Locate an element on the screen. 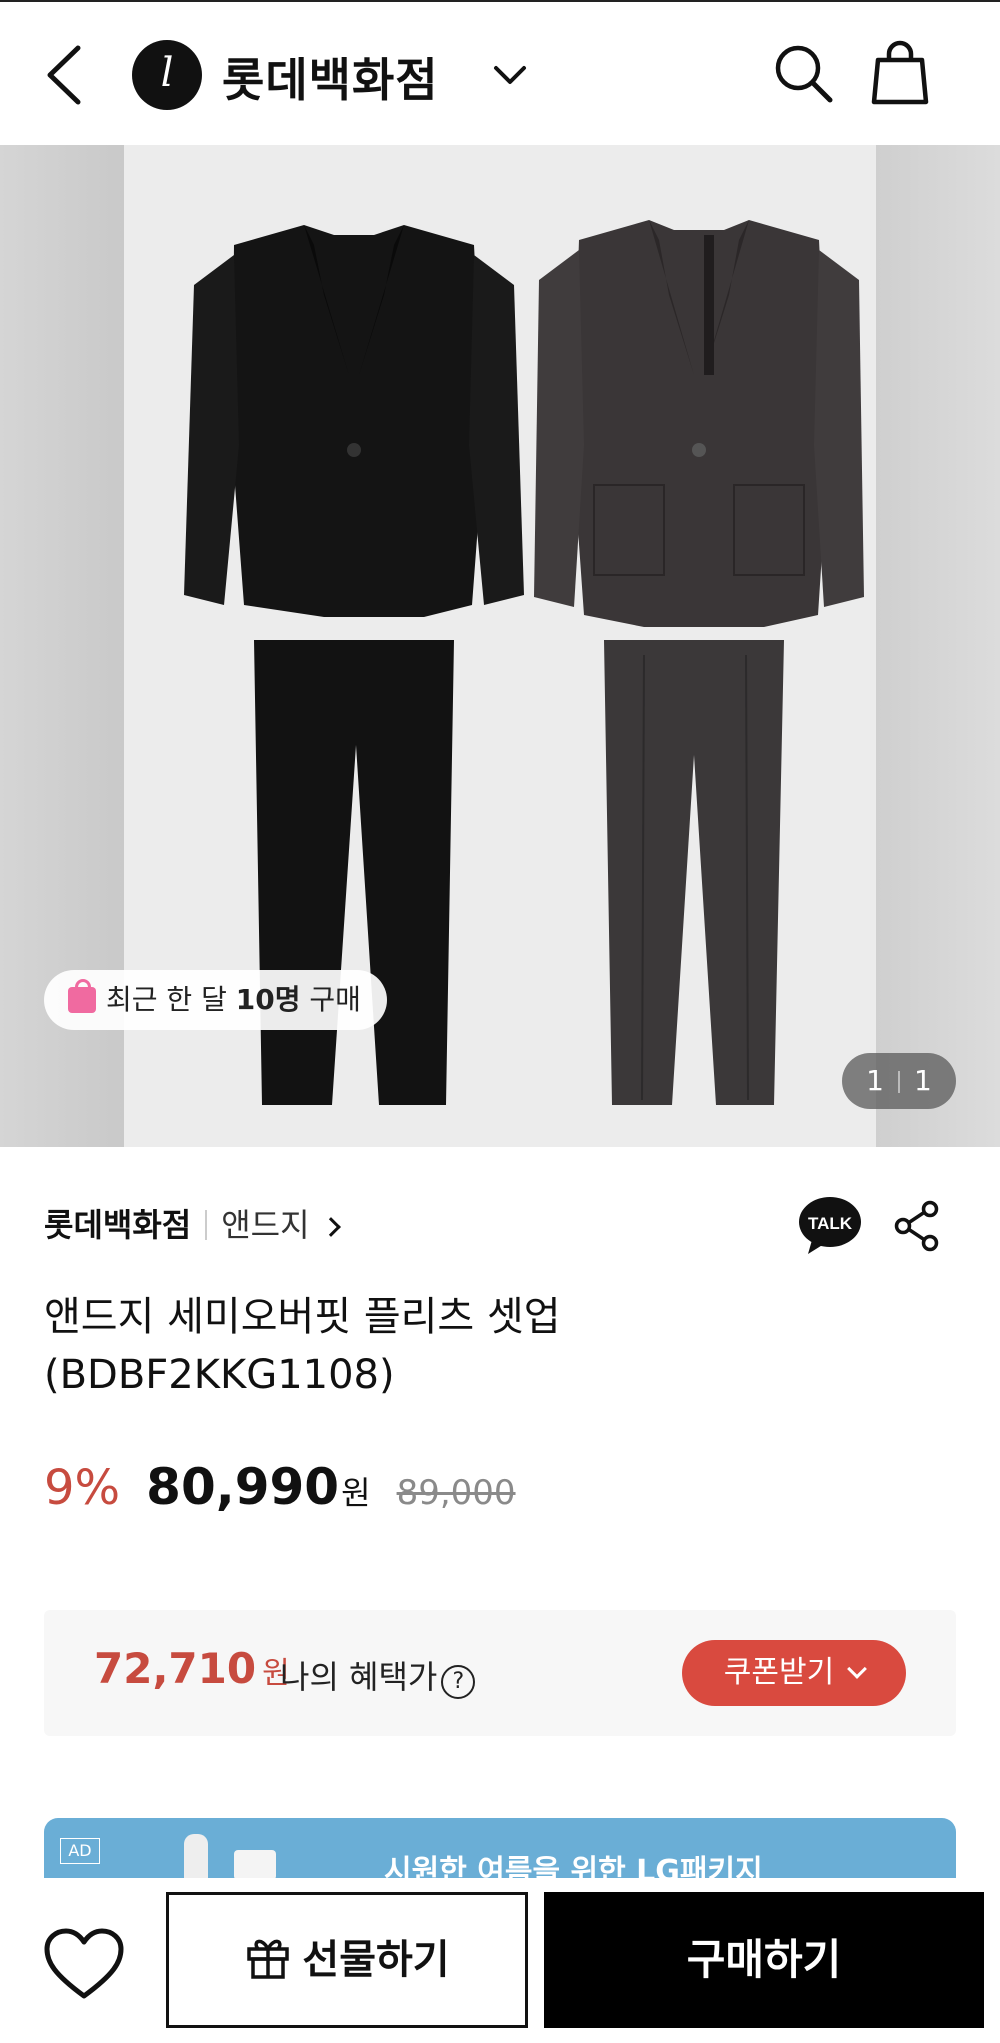  price-row: 9% 80,990원 89,000 is located at coordinates (280, 1493).